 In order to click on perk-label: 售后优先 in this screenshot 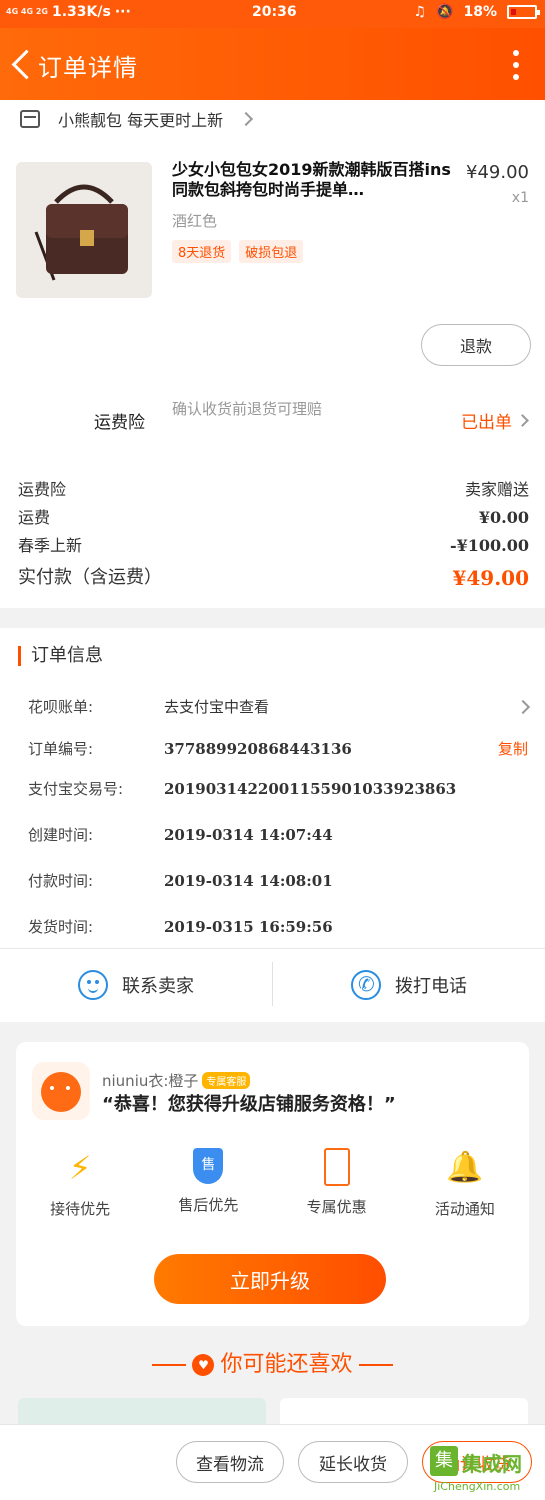, I will do `click(208, 1205)`.